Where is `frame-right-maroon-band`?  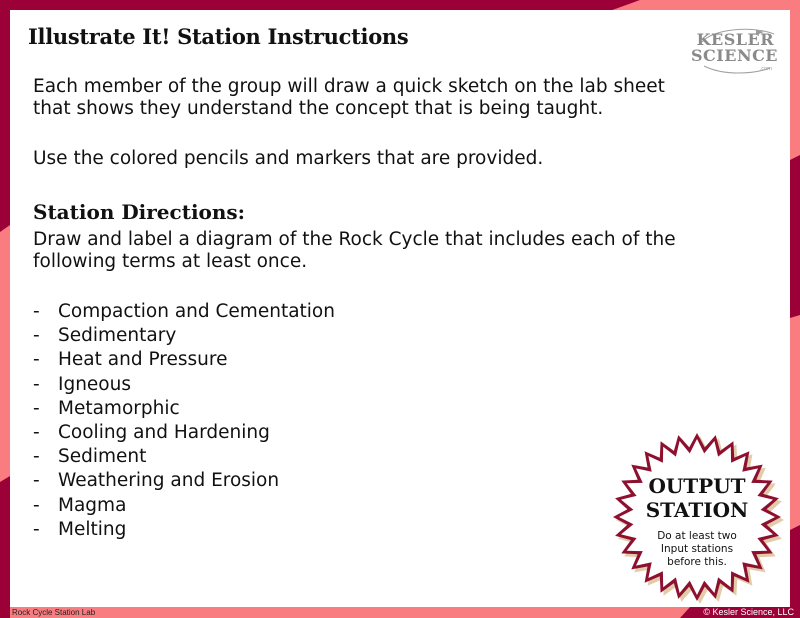 frame-right-maroon-band is located at coordinates (795, 236).